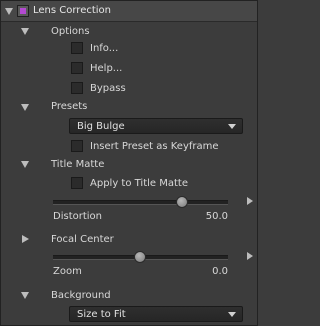  Describe the element at coordinates (25, 31) in the screenshot. I see `options-expand-icon` at that location.